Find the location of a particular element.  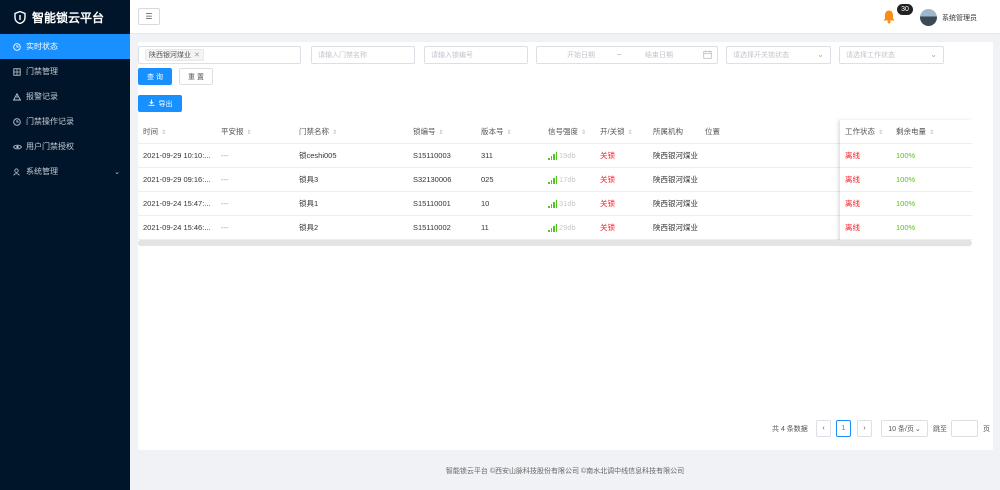

signal-value: 17db is located at coordinates (567, 179).